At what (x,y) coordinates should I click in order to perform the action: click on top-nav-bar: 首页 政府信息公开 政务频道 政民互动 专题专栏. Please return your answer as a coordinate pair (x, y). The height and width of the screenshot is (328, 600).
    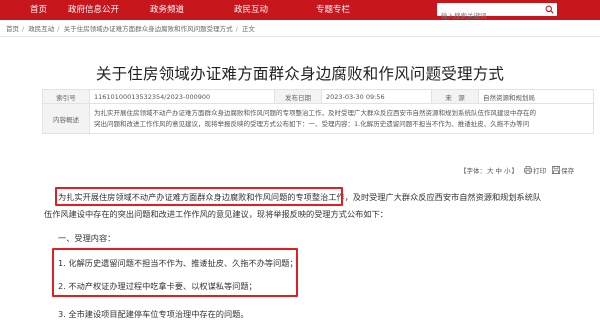
    Looking at the image, I should click on (300, 11).